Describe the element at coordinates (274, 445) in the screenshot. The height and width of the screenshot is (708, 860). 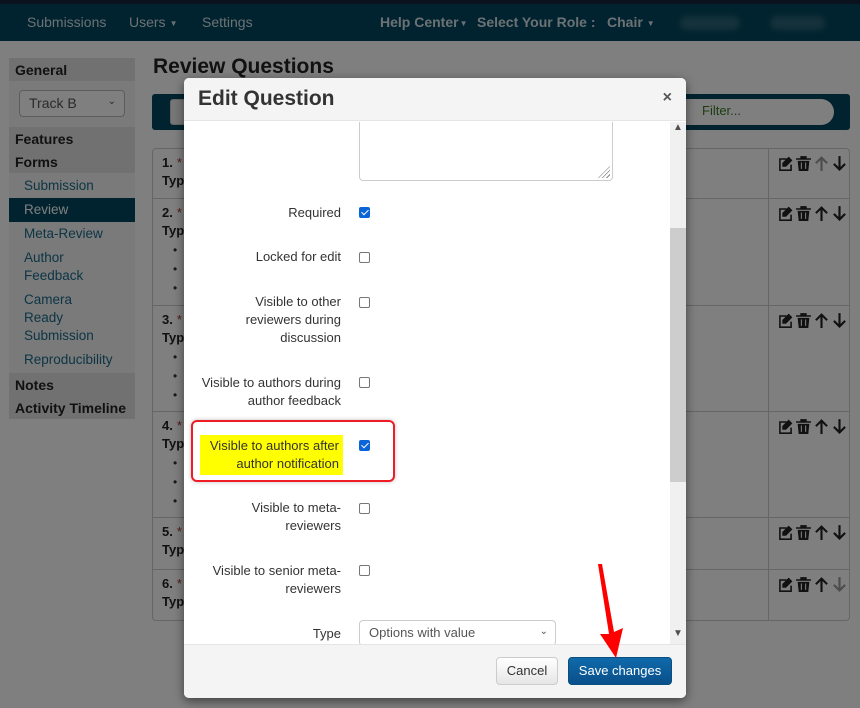
I see `label-line: Visible to authors after` at that location.